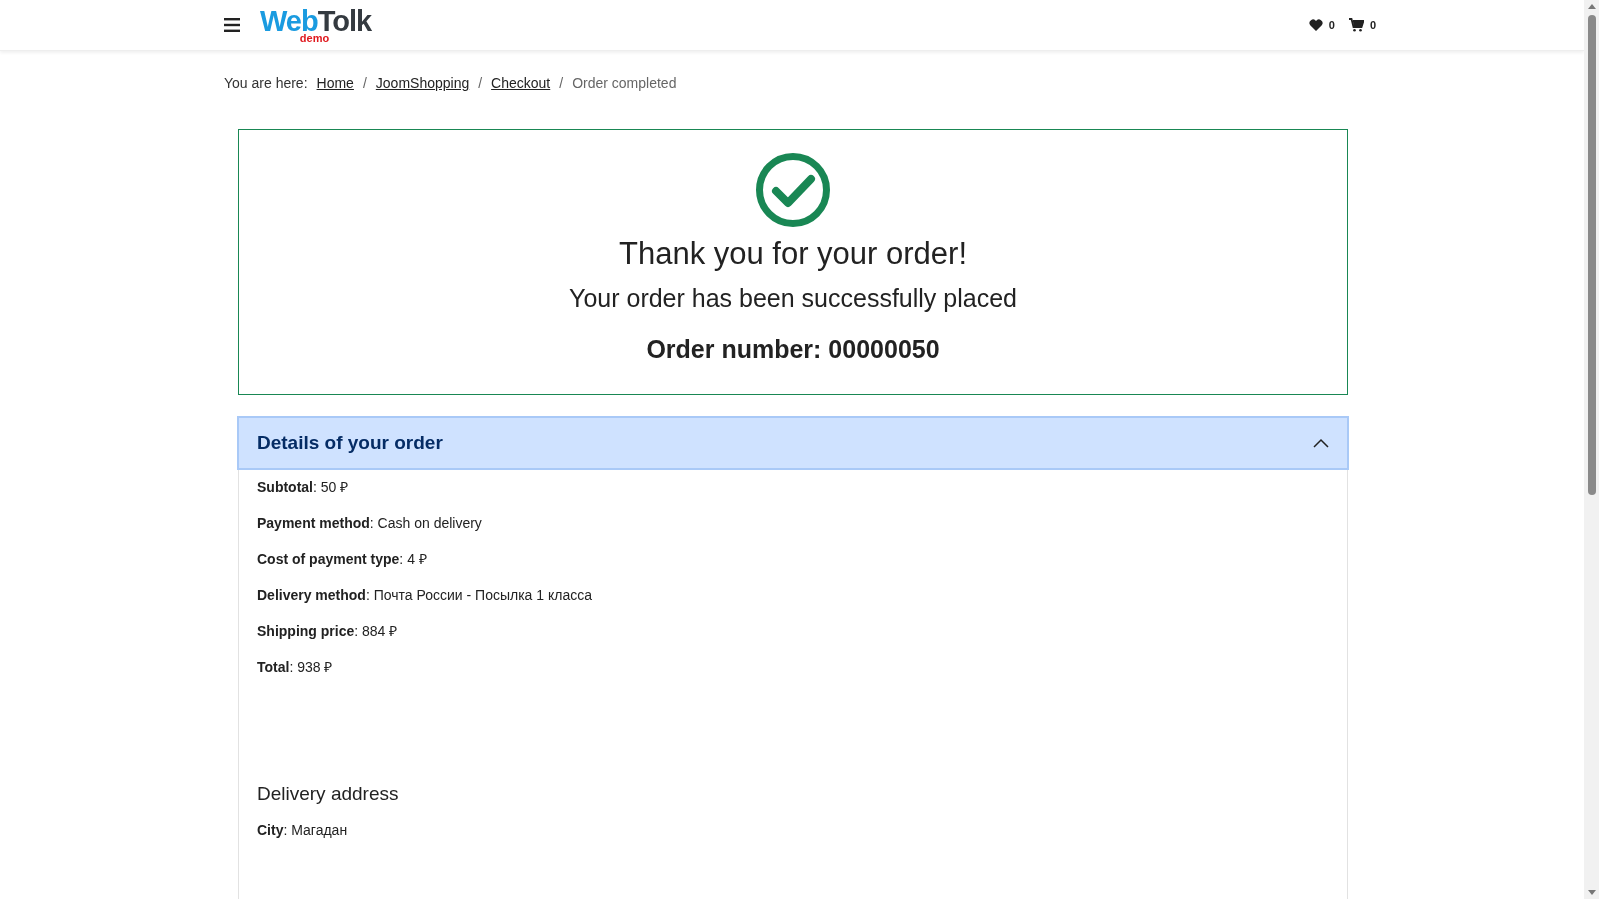  Describe the element at coordinates (232, 25) in the screenshot. I see `menu-icon` at that location.